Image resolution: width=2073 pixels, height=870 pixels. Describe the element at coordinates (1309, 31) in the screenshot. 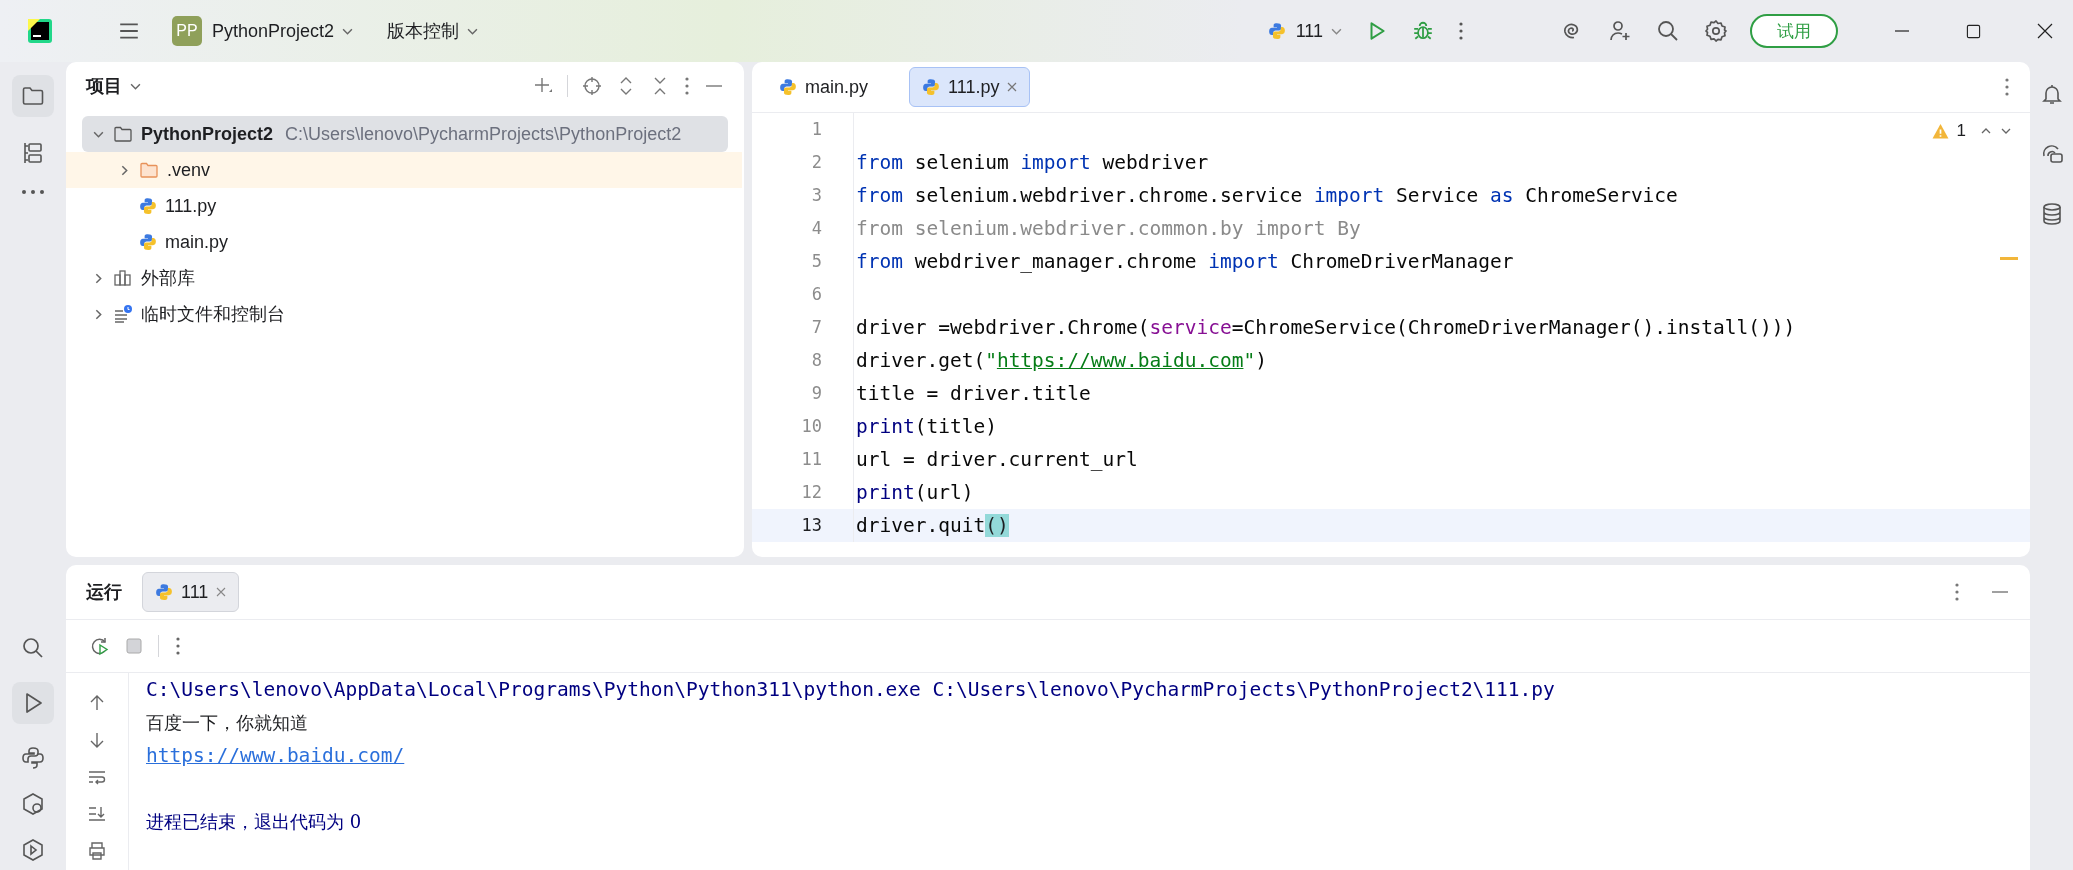

I see `run-configuration: 111` at that location.